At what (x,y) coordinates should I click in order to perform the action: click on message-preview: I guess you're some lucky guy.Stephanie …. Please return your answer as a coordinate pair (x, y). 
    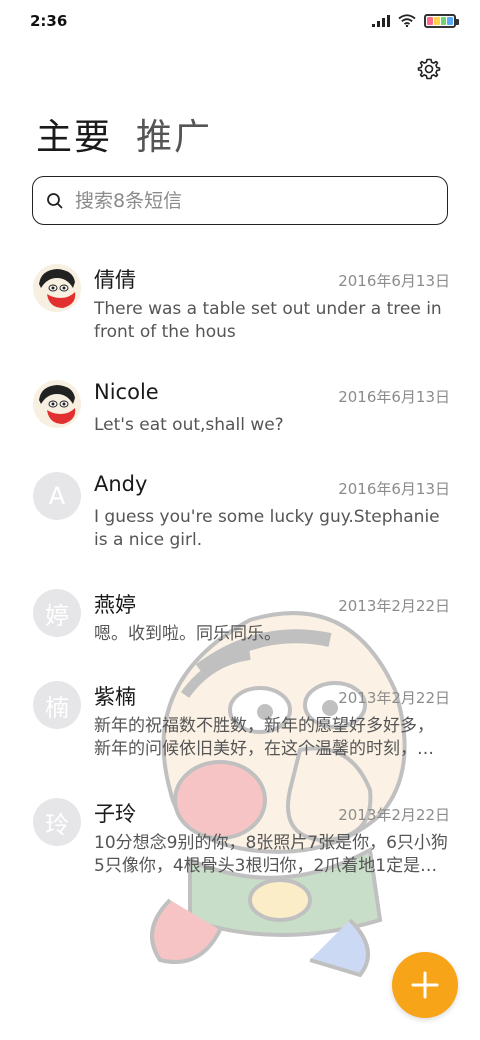
    Looking at the image, I should click on (267, 528).